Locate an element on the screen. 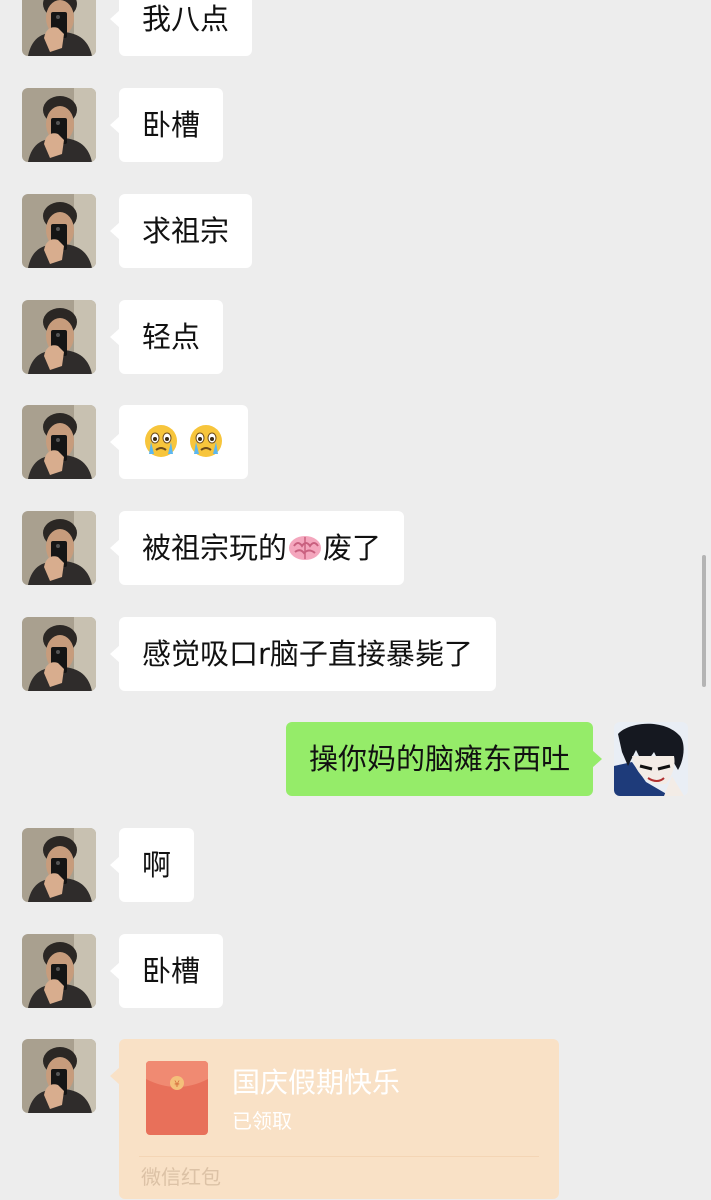  message-row-outgoing: 操你妈的脑瘫东西吐 is located at coordinates (355, 759).